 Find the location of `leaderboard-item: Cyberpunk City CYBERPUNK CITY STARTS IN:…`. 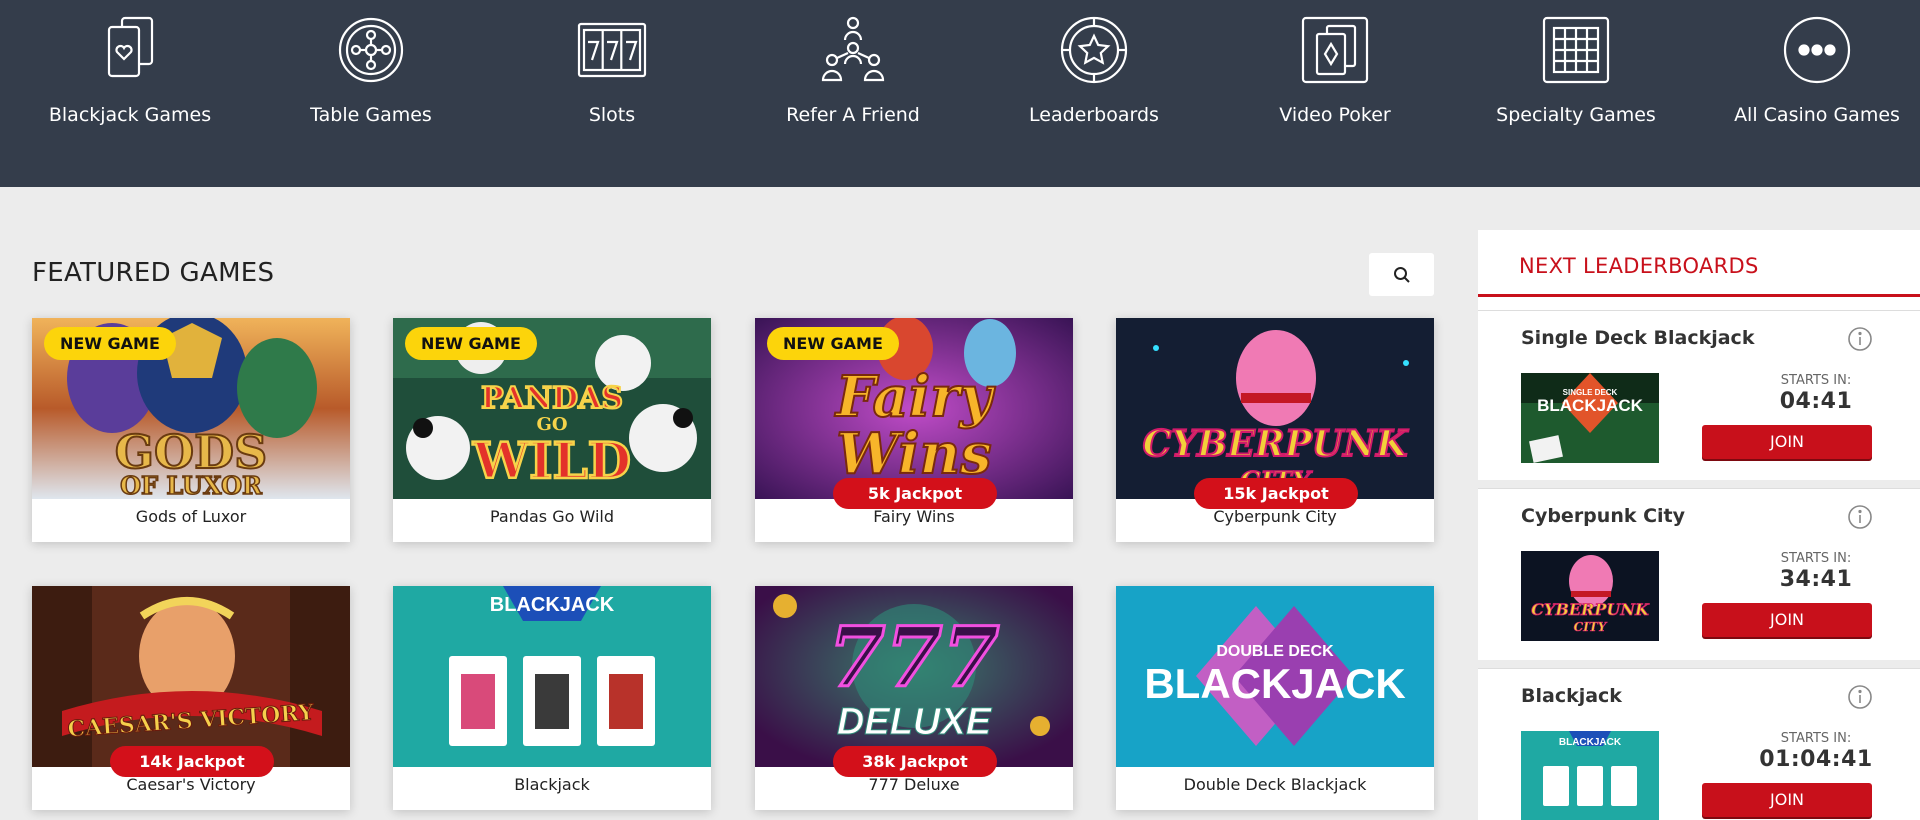

leaderboard-item: Cyberpunk City CYBERPUNK CITY STARTS IN:… is located at coordinates (1699, 578).